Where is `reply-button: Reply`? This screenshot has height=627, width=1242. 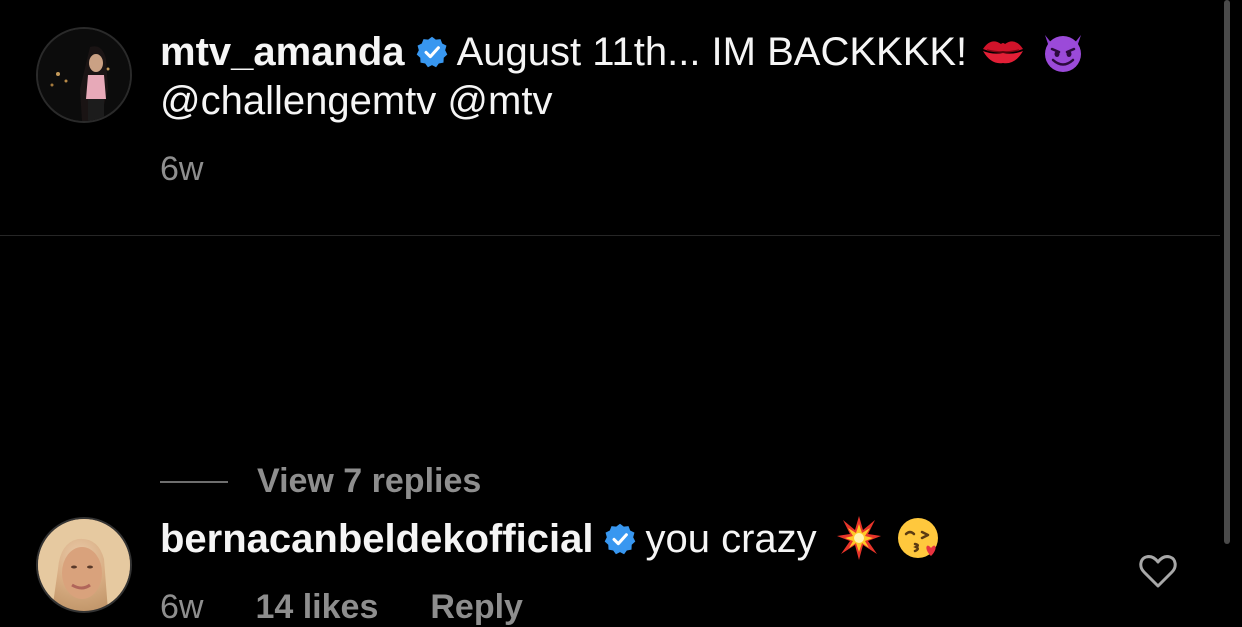
reply-button: Reply is located at coordinates (476, 607).